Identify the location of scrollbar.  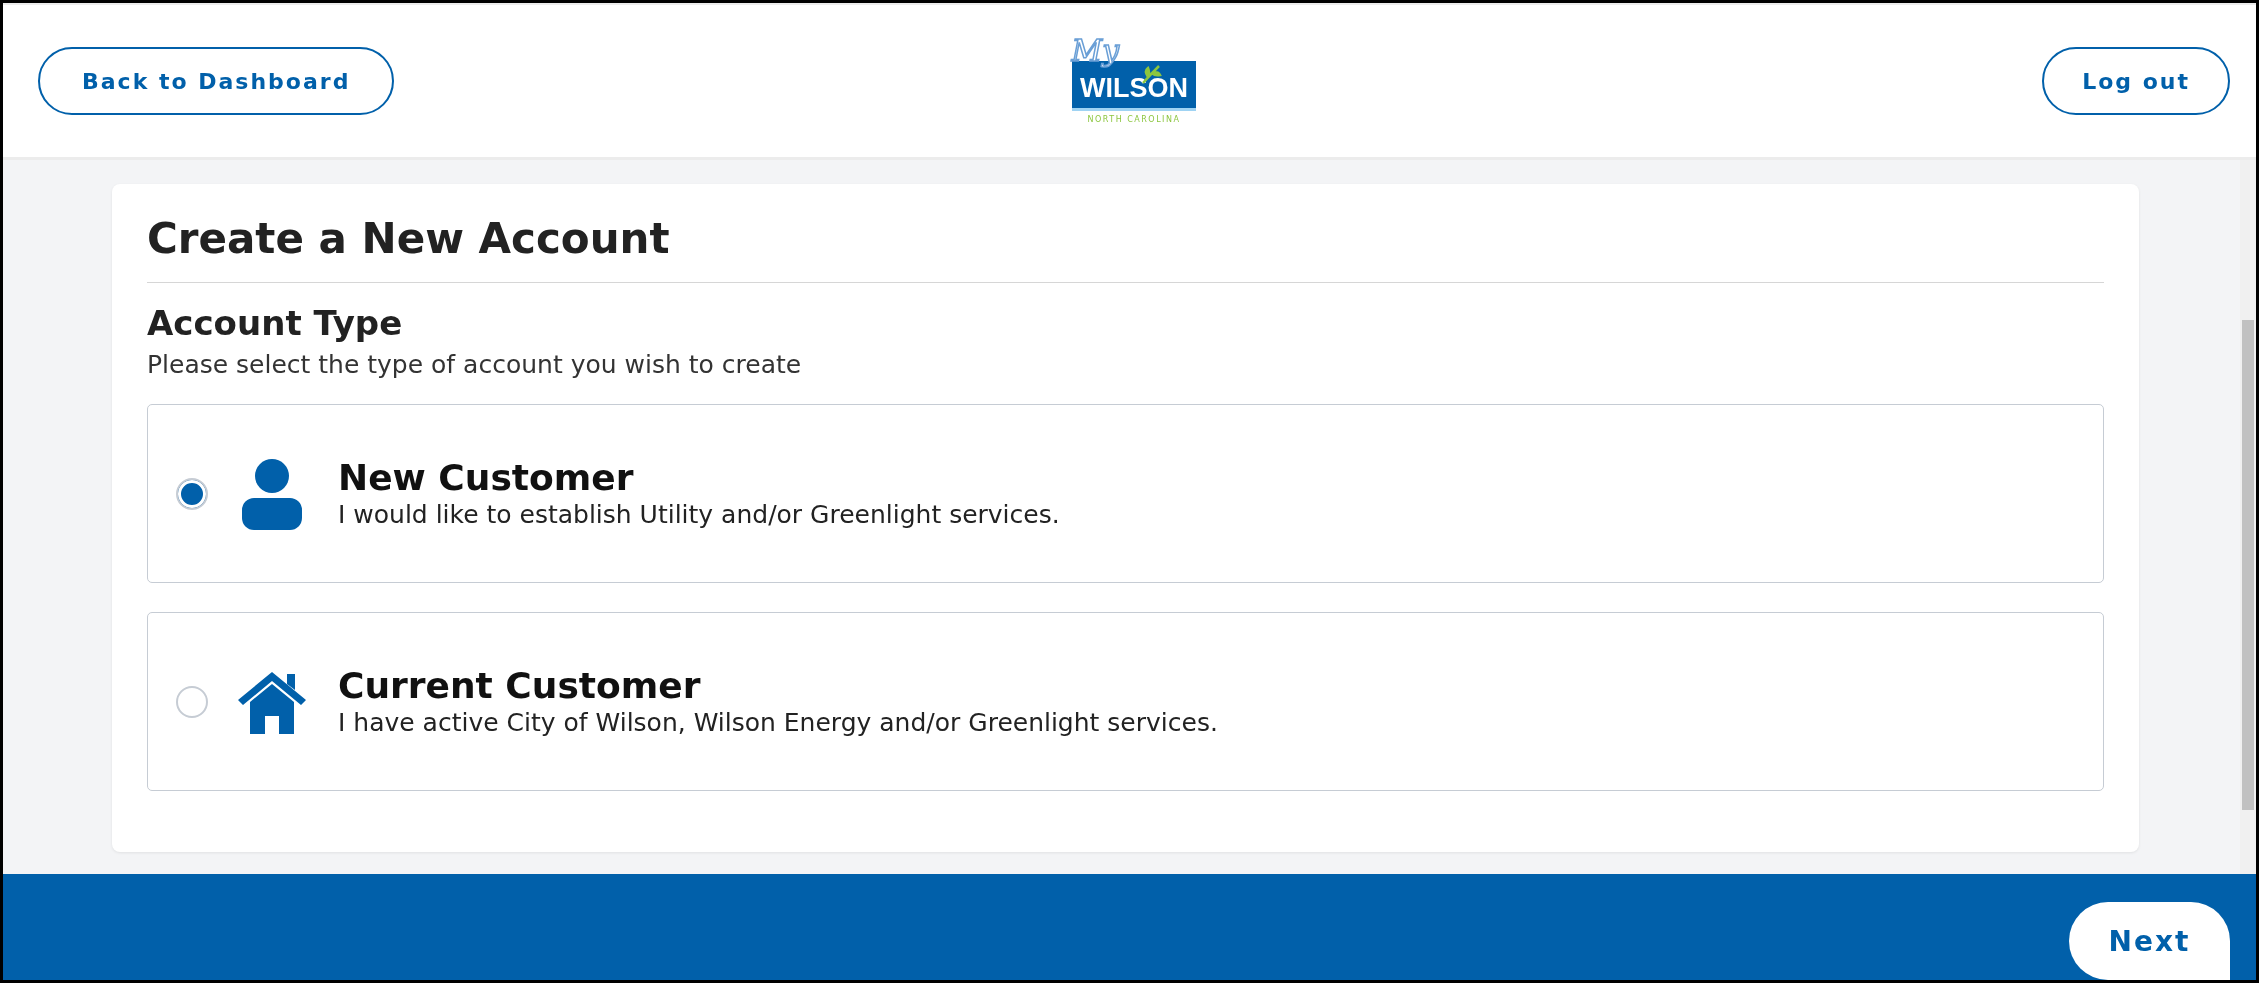
(2248, 517).